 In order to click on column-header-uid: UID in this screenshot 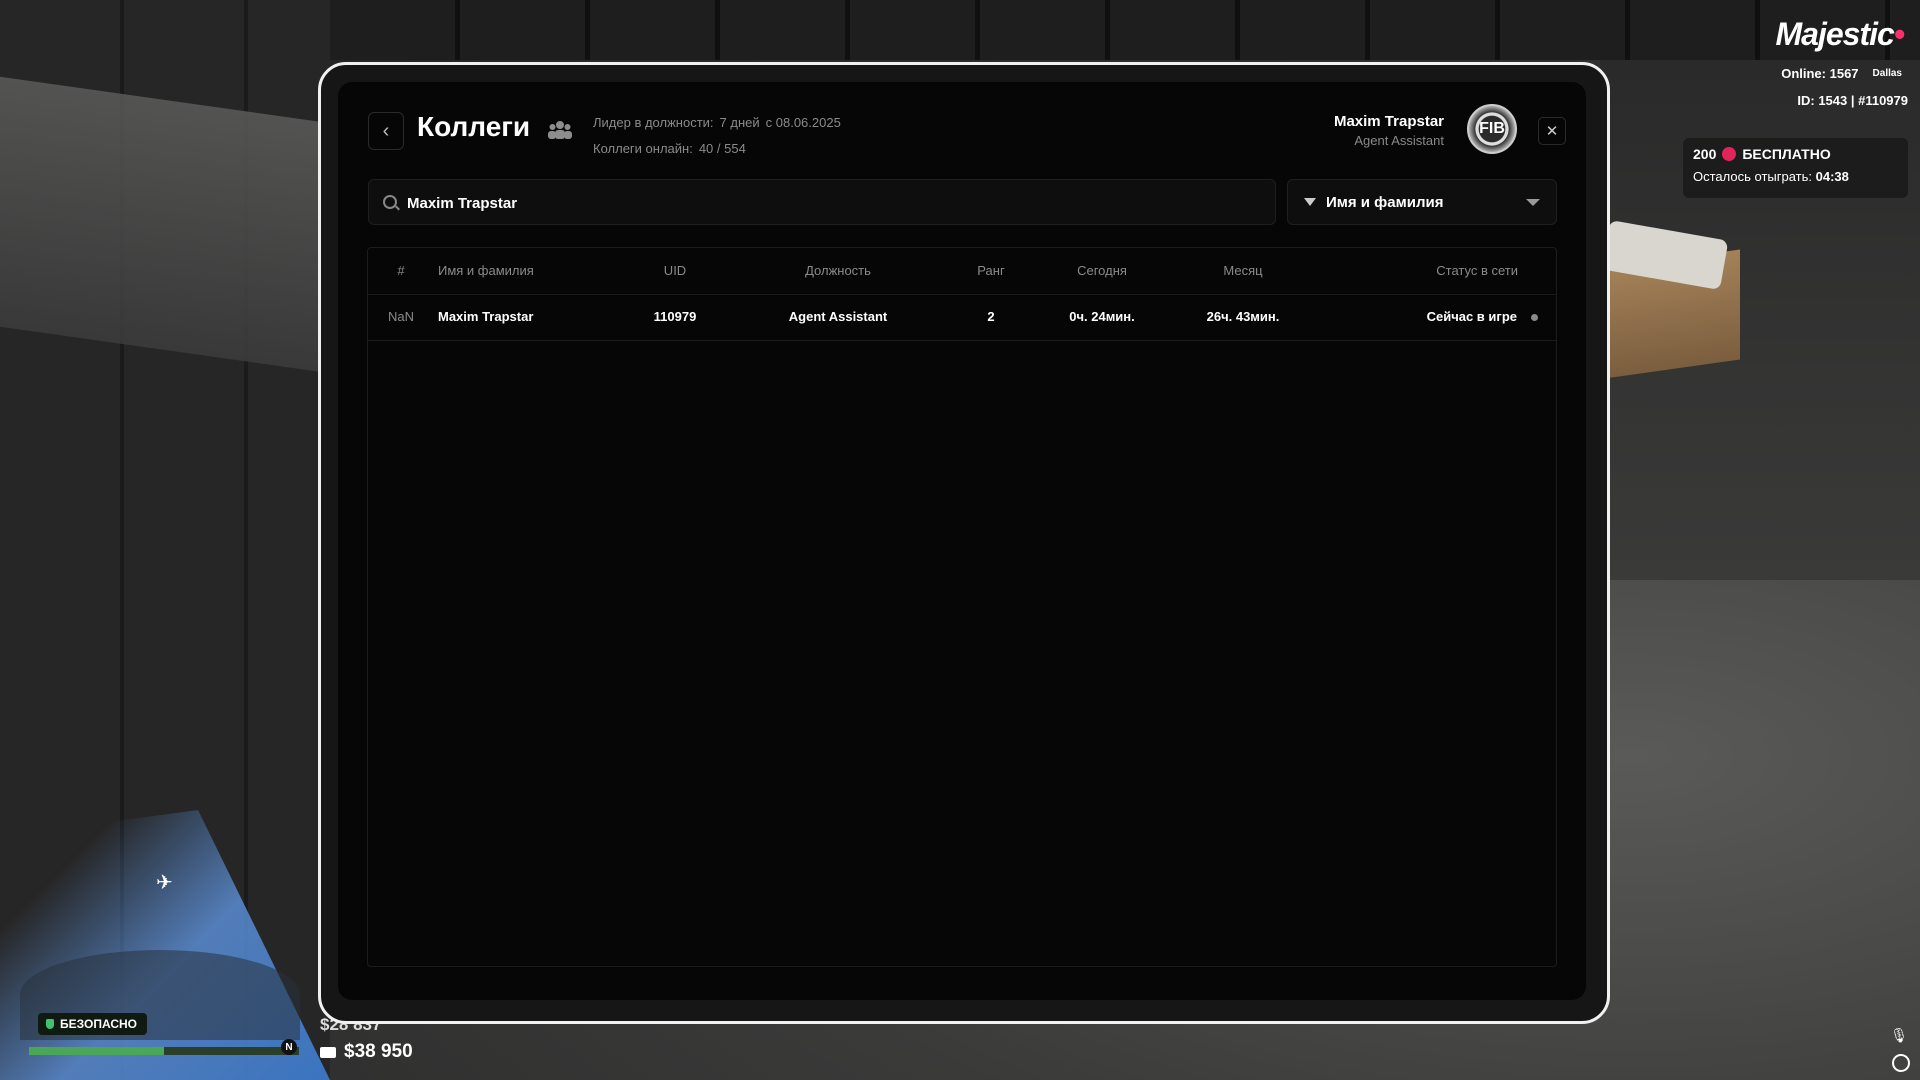, I will do `click(675, 271)`.